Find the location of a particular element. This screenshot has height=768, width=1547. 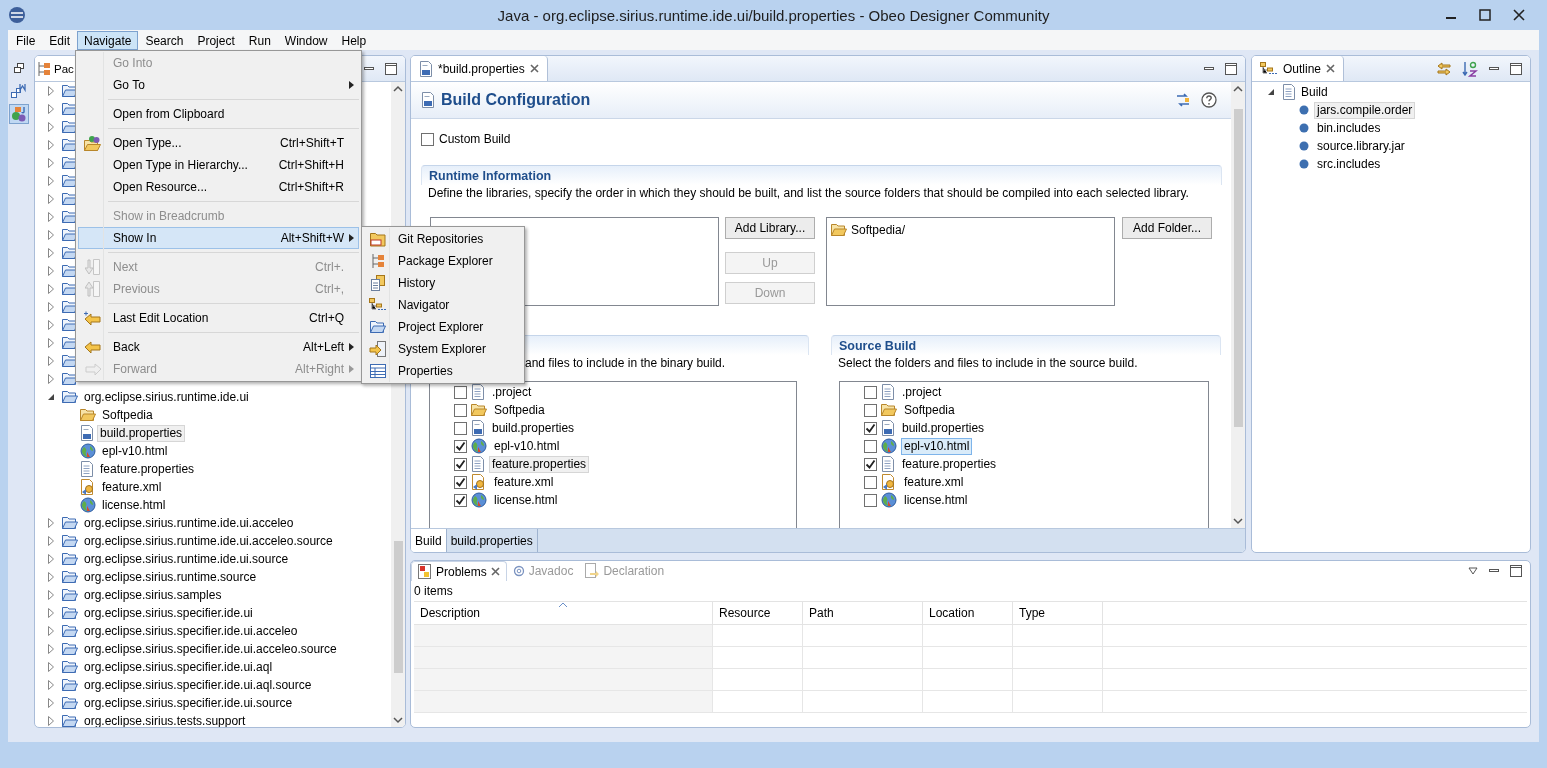

column-header: Path is located at coordinates (863, 613).